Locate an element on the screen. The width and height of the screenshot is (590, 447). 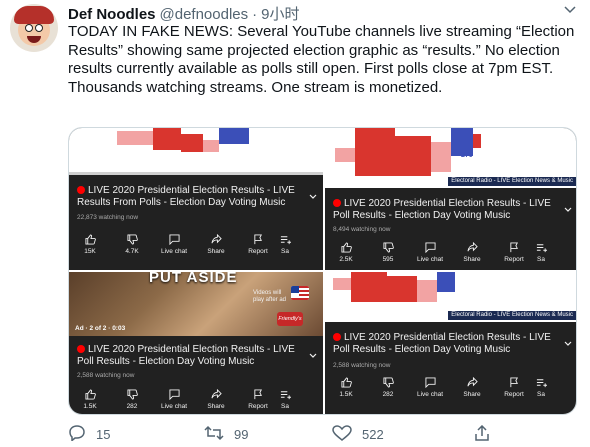
viewer-count: 22,873 watching now is located at coordinates (108, 217).